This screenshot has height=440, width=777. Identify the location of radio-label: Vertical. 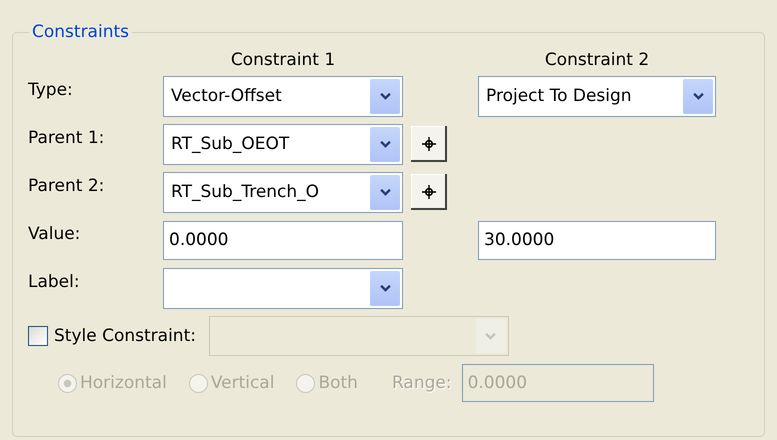
(242, 383).